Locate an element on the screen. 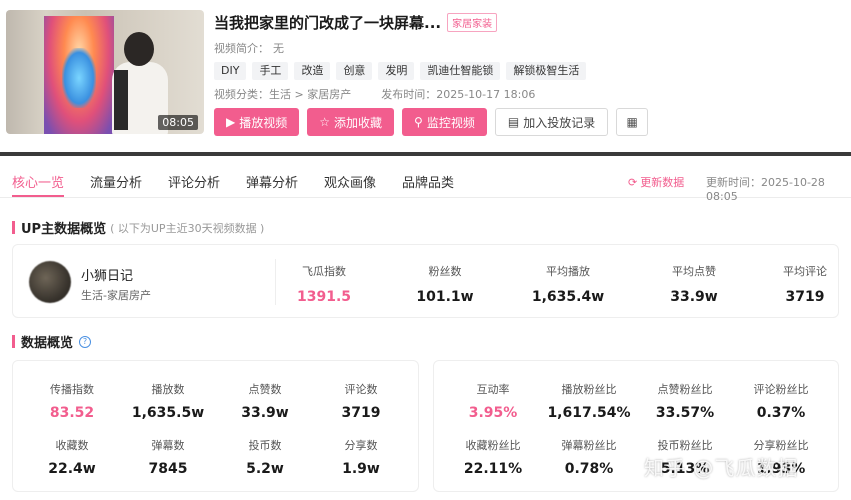 The height and width of the screenshot is (500, 851). qr-code-button: ▦ is located at coordinates (632, 122).